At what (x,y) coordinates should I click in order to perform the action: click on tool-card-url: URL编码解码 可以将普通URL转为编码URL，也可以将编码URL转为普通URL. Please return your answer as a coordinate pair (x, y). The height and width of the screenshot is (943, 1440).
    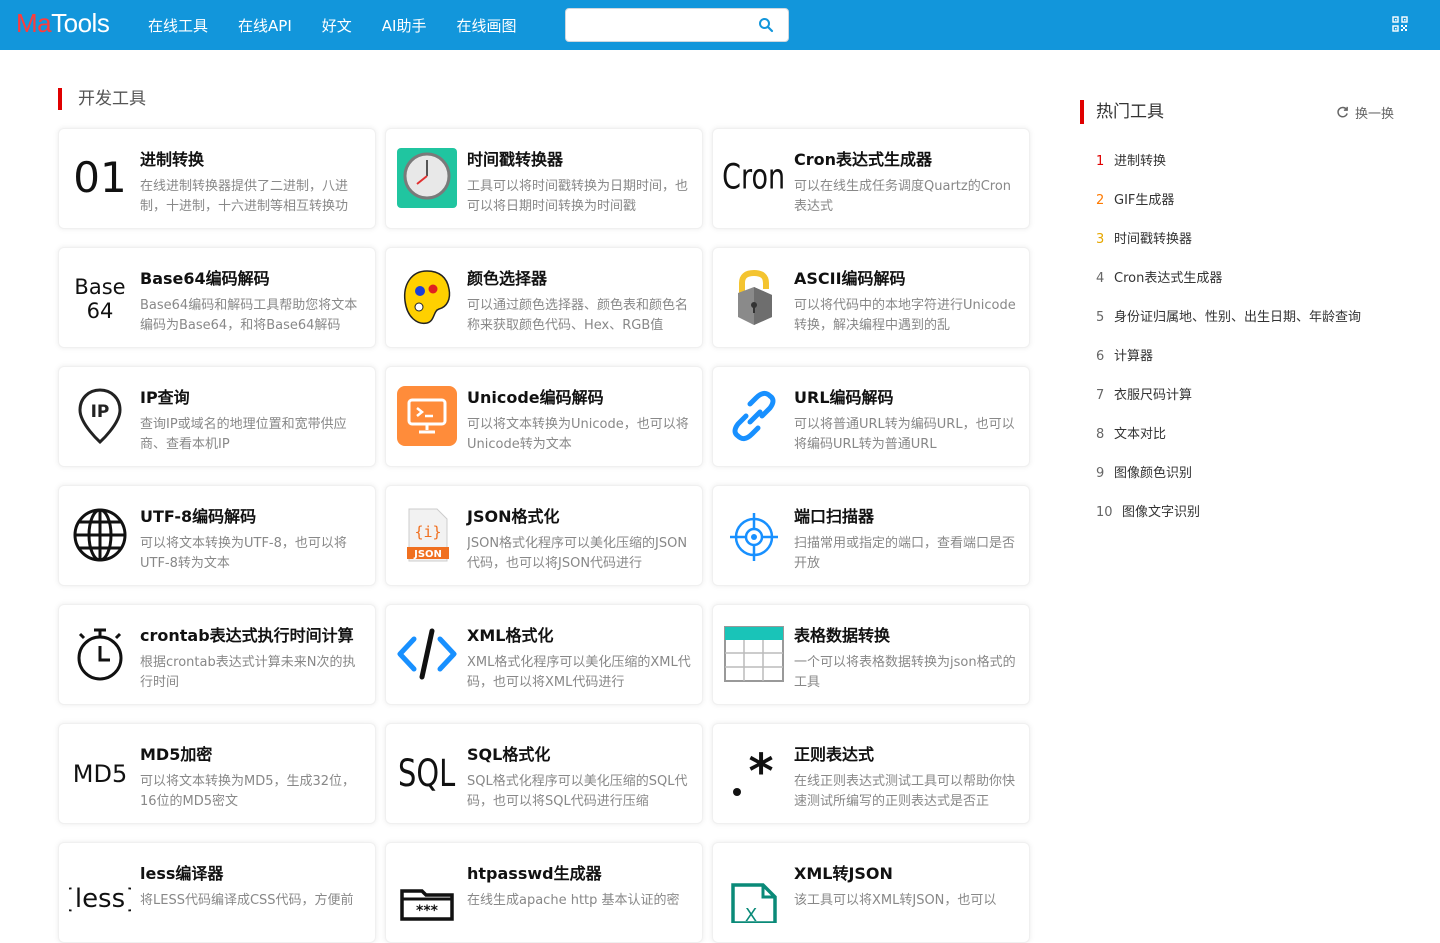
    Looking at the image, I should click on (871, 416).